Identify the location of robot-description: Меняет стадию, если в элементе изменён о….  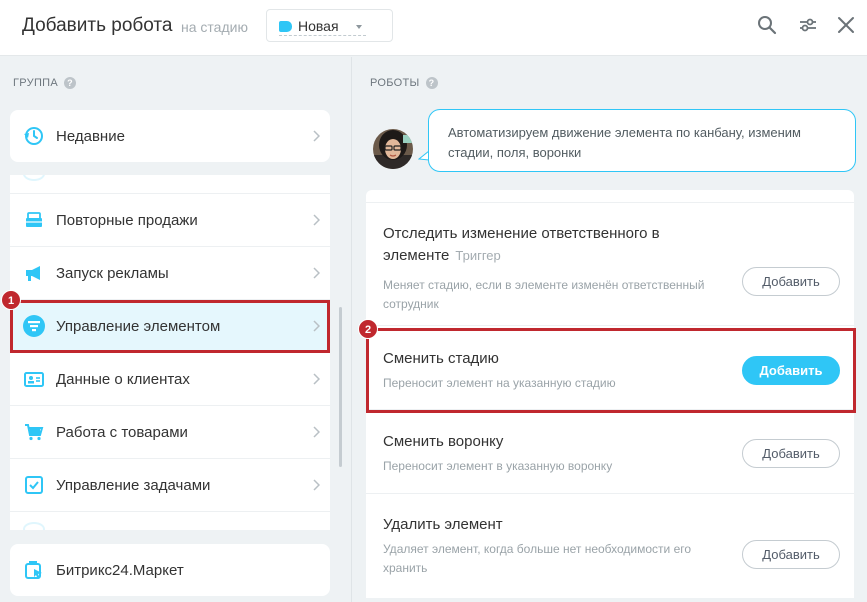
(544, 294).